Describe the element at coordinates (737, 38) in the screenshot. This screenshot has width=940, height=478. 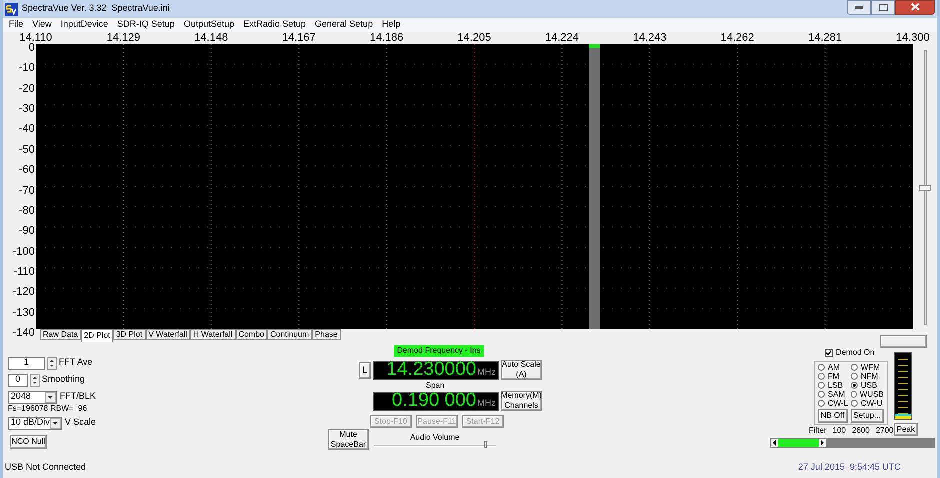
I see `x-axis-label: 14.262` at that location.